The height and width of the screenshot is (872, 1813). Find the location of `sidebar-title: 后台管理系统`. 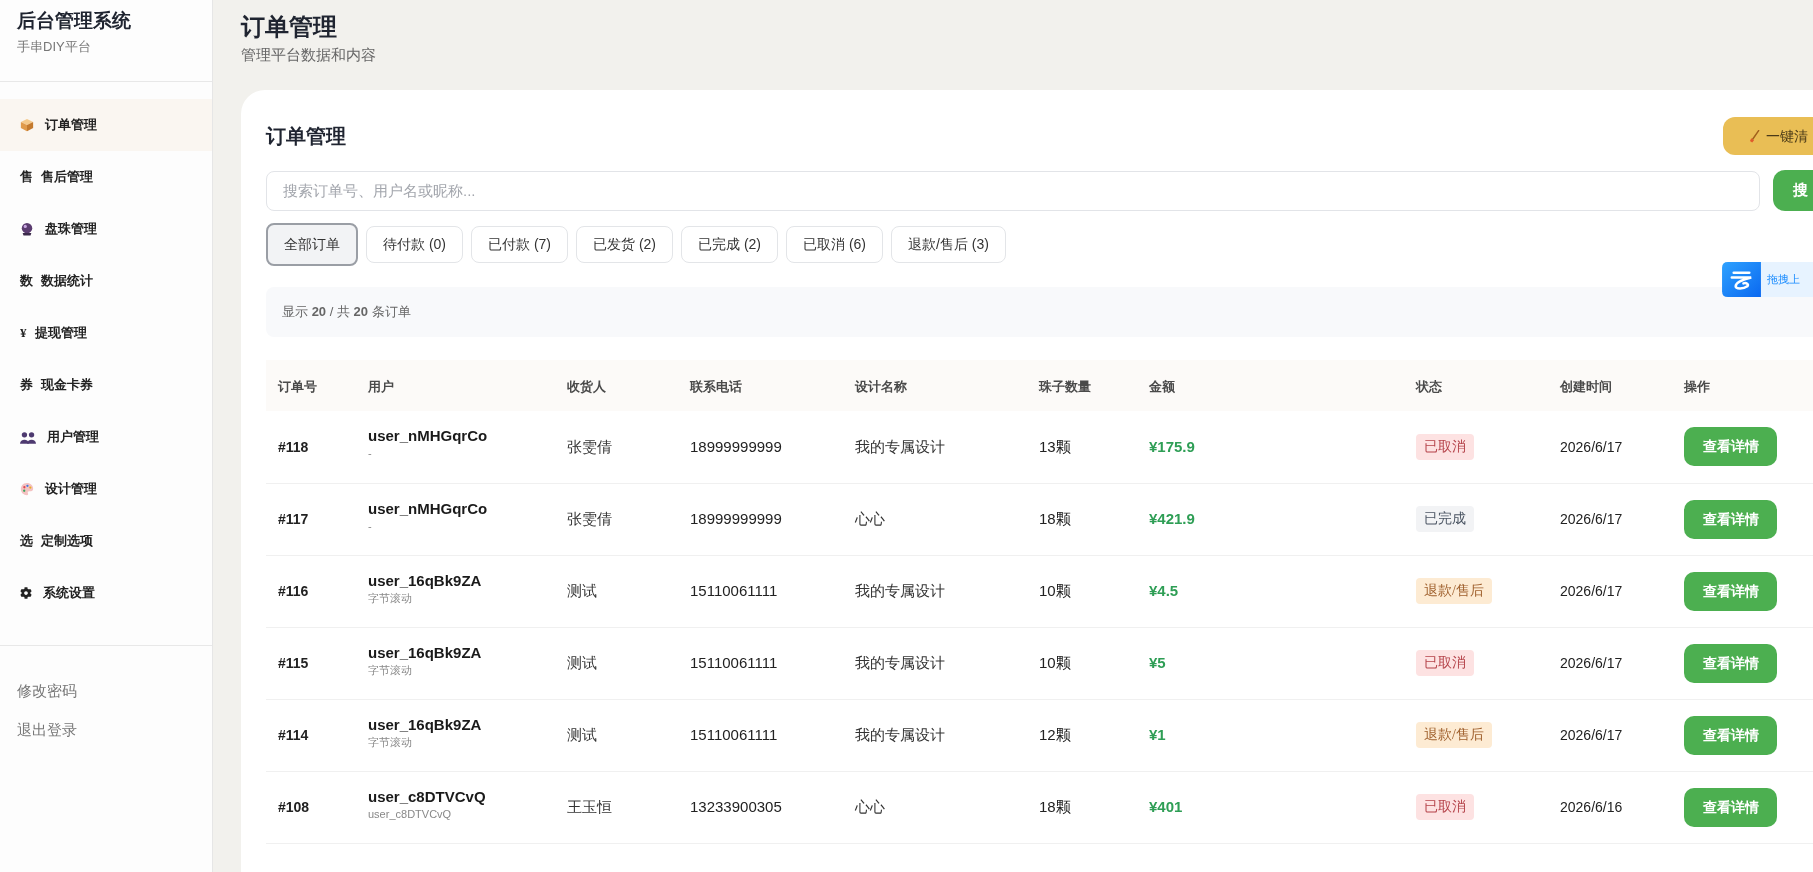

sidebar-title: 后台管理系统 is located at coordinates (74, 21).